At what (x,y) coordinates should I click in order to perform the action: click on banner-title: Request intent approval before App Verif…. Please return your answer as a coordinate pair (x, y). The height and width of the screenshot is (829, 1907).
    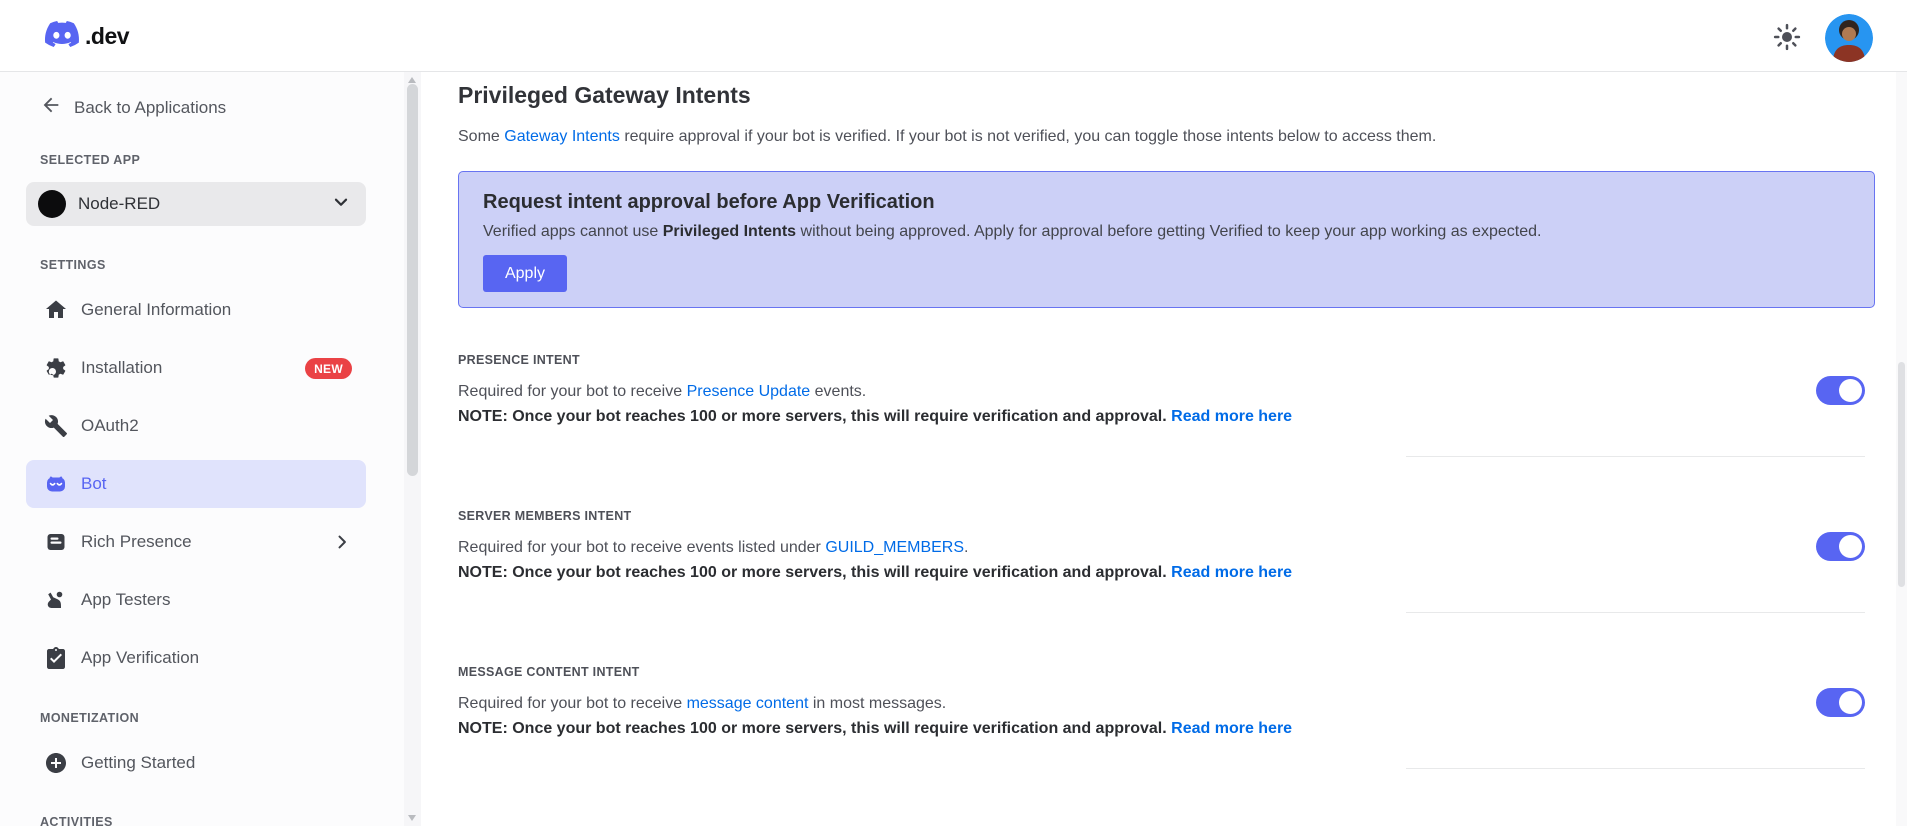
    Looking at the image, I should click on (709, 202).